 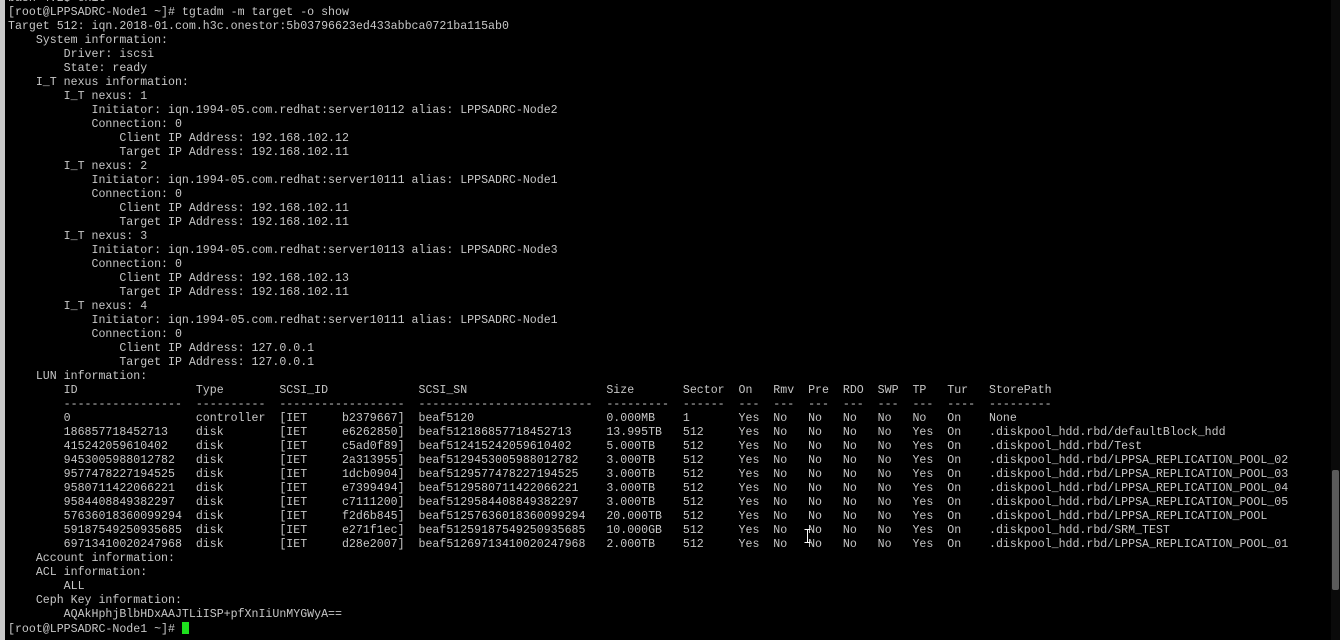 I want to click on terminal-line: I_T nexus: 3, so click(x=668, y=237).